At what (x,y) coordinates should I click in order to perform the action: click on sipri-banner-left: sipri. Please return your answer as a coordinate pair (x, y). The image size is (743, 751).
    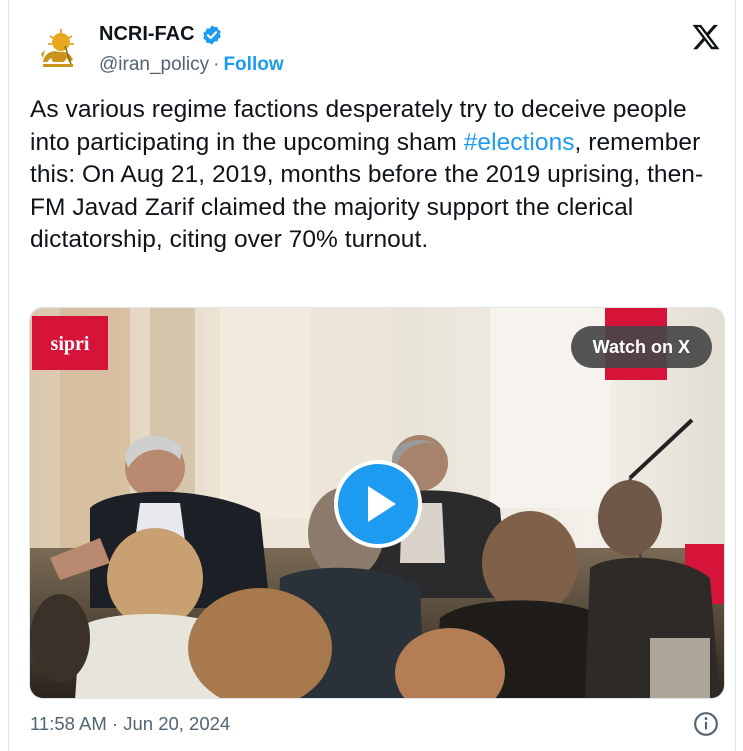
    Looking at the image, I should click on (70, 344).